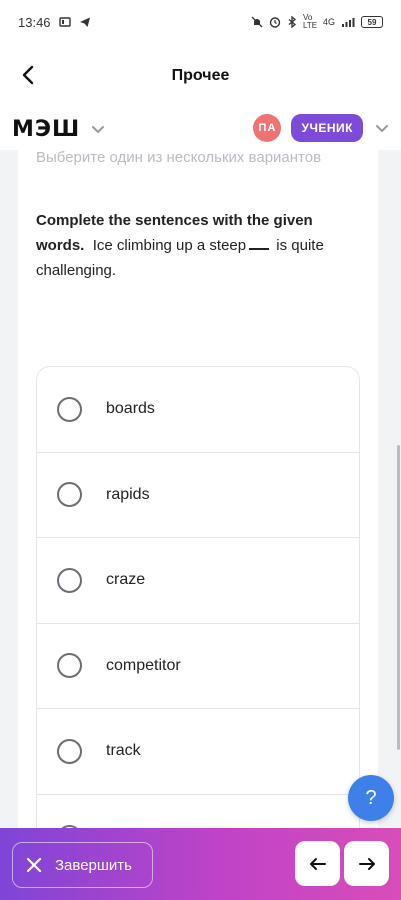  Describe the element at coordinates (126, 580) in the screenshot. I see `option-label: craze` at that location.